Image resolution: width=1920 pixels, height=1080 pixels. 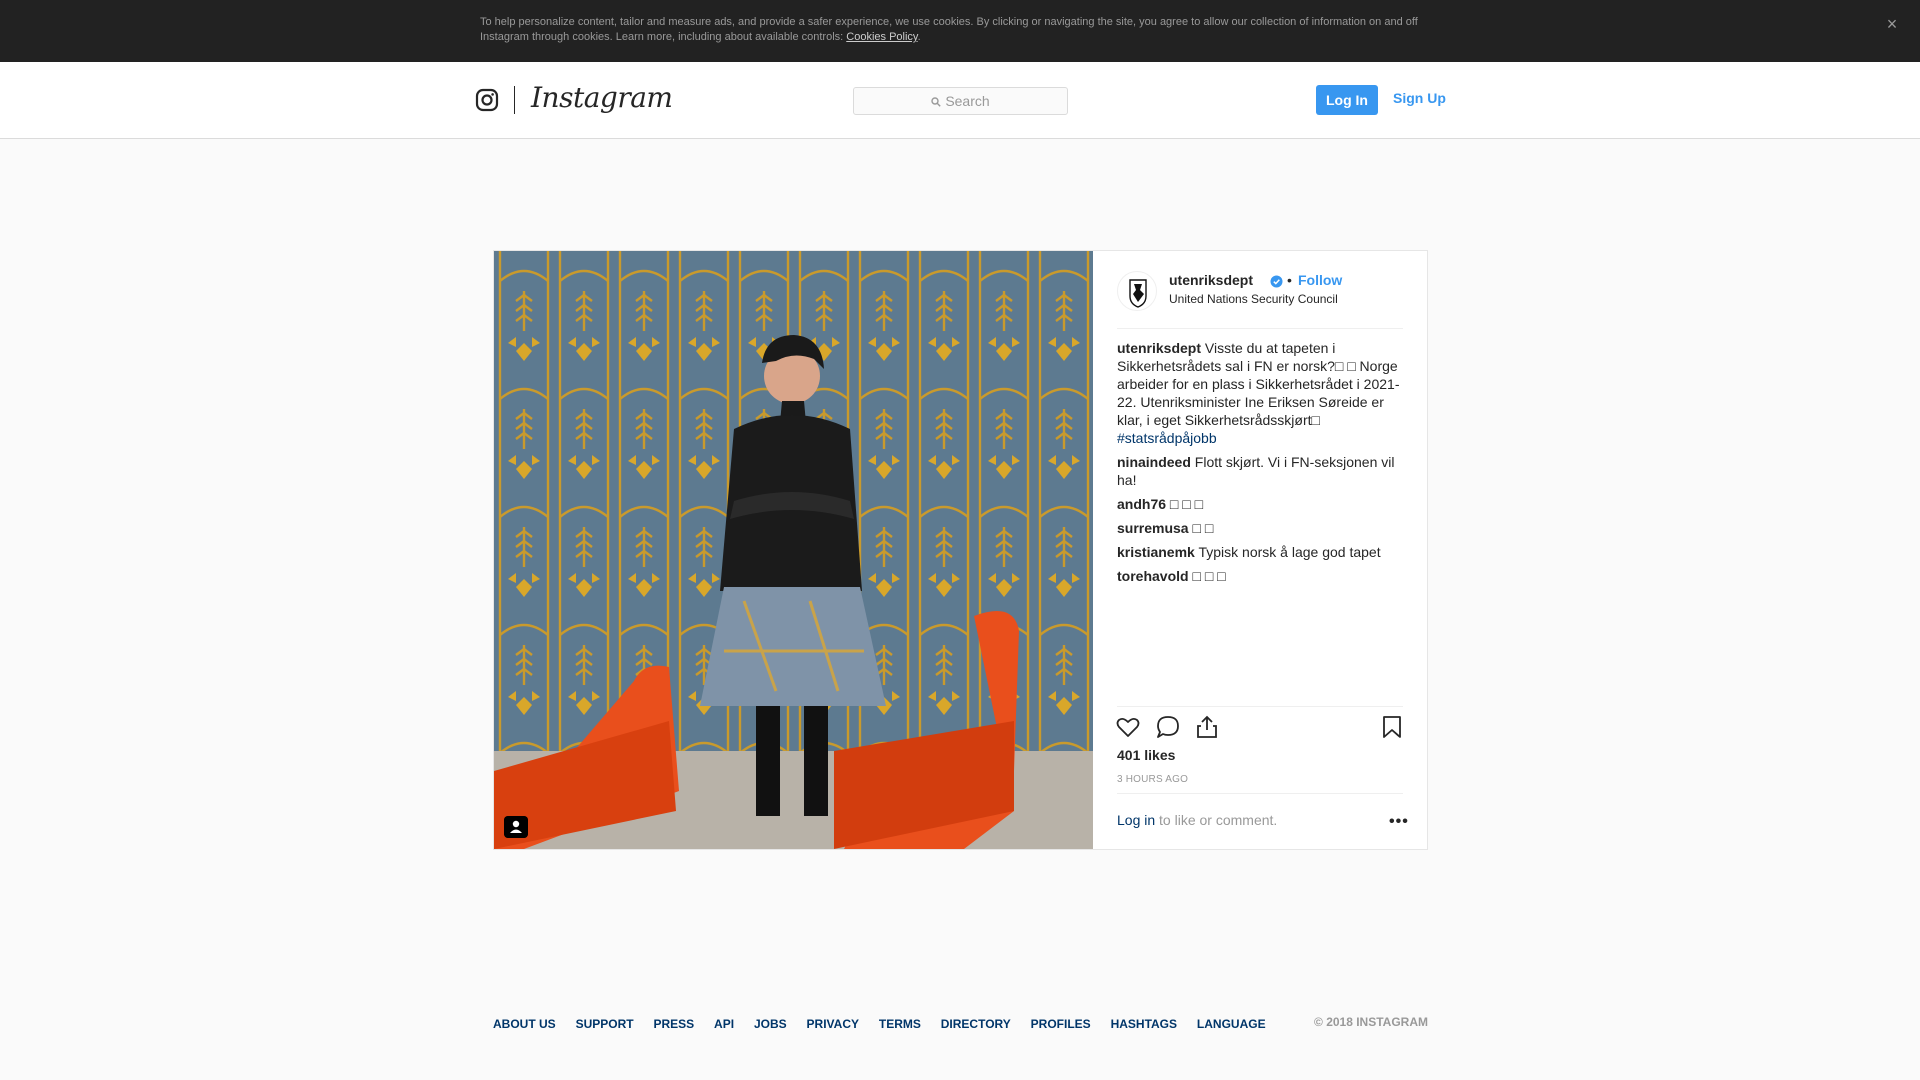 What do you see at coordinates (976, 1024) in the screenshot?
I see `footer-link-directory: DIRECTORY` at bounding box center [976, 1024].